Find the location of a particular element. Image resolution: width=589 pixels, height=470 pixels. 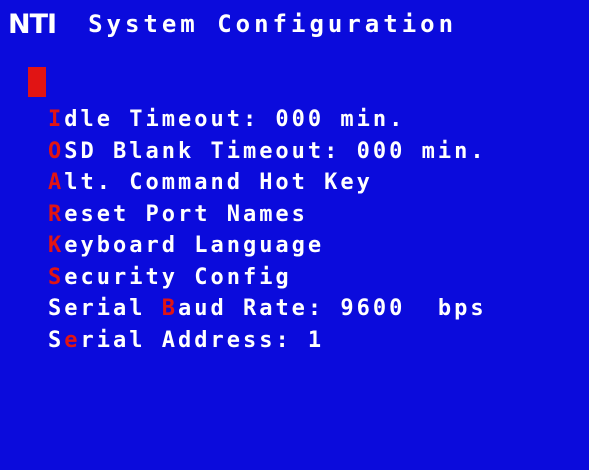

menu-item-osd-blank-timeout: OSD Blank Timeout: 000 min. is located at coordinates (267, 152).